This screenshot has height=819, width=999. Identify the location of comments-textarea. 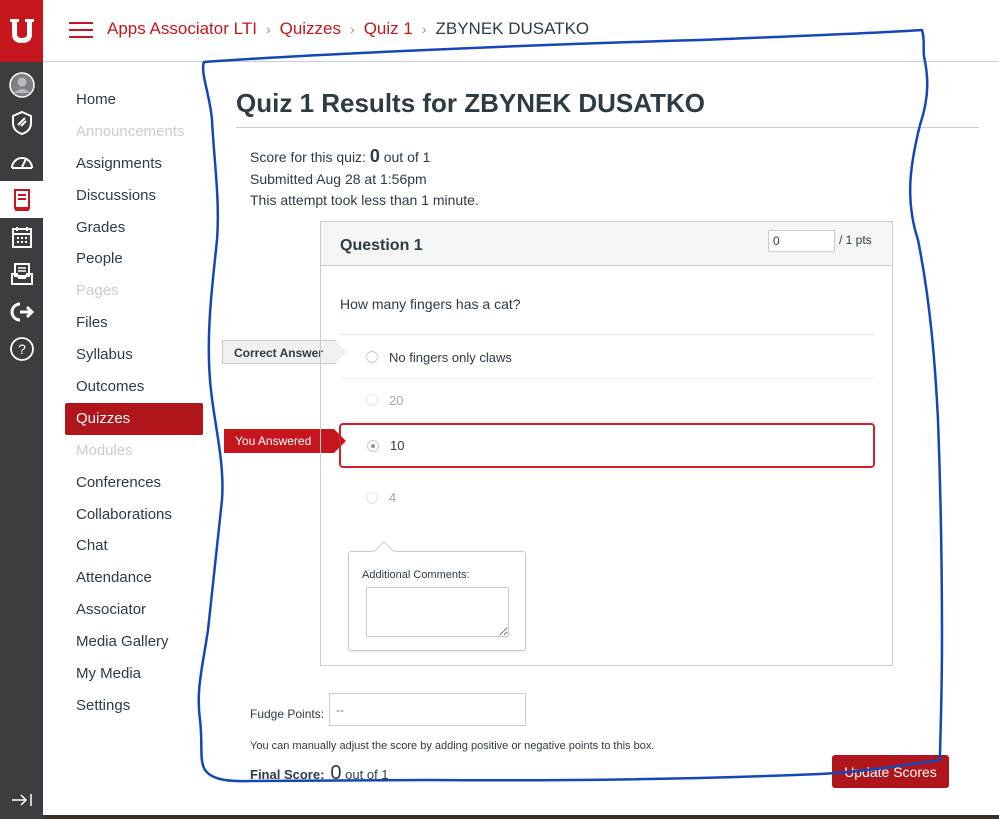
(437, 612).